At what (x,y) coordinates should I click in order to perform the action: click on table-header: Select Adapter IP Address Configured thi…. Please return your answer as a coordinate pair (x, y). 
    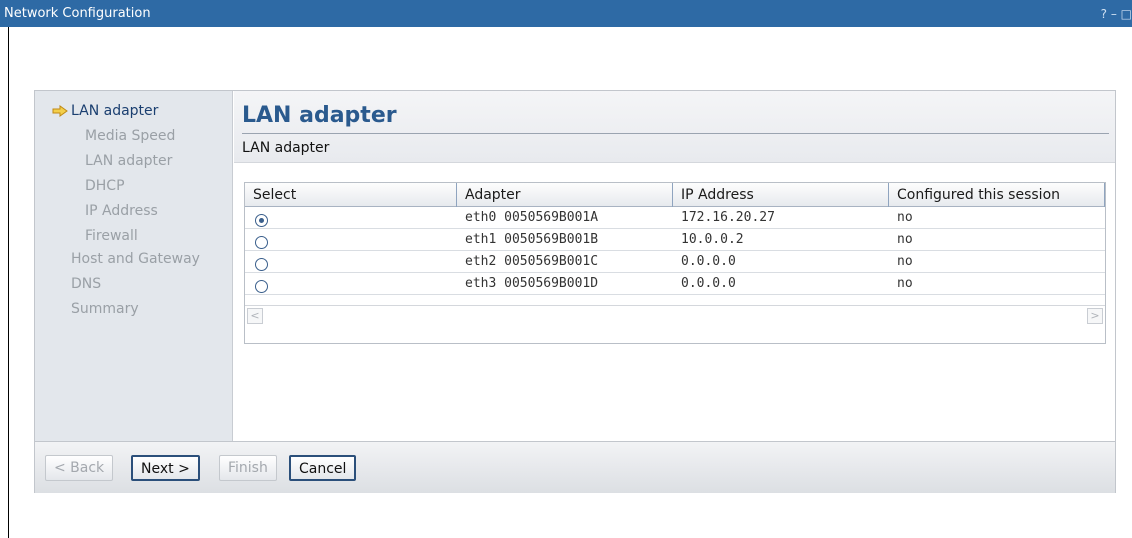
    Looking at the image, I should click on (675, 195).